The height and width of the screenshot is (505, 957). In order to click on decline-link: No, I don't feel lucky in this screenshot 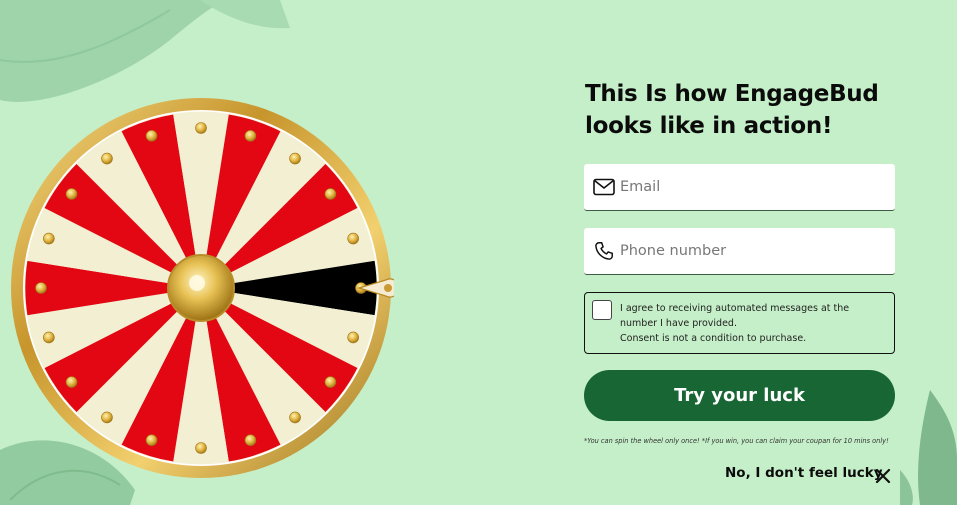, I will do `click(804, 473)`.